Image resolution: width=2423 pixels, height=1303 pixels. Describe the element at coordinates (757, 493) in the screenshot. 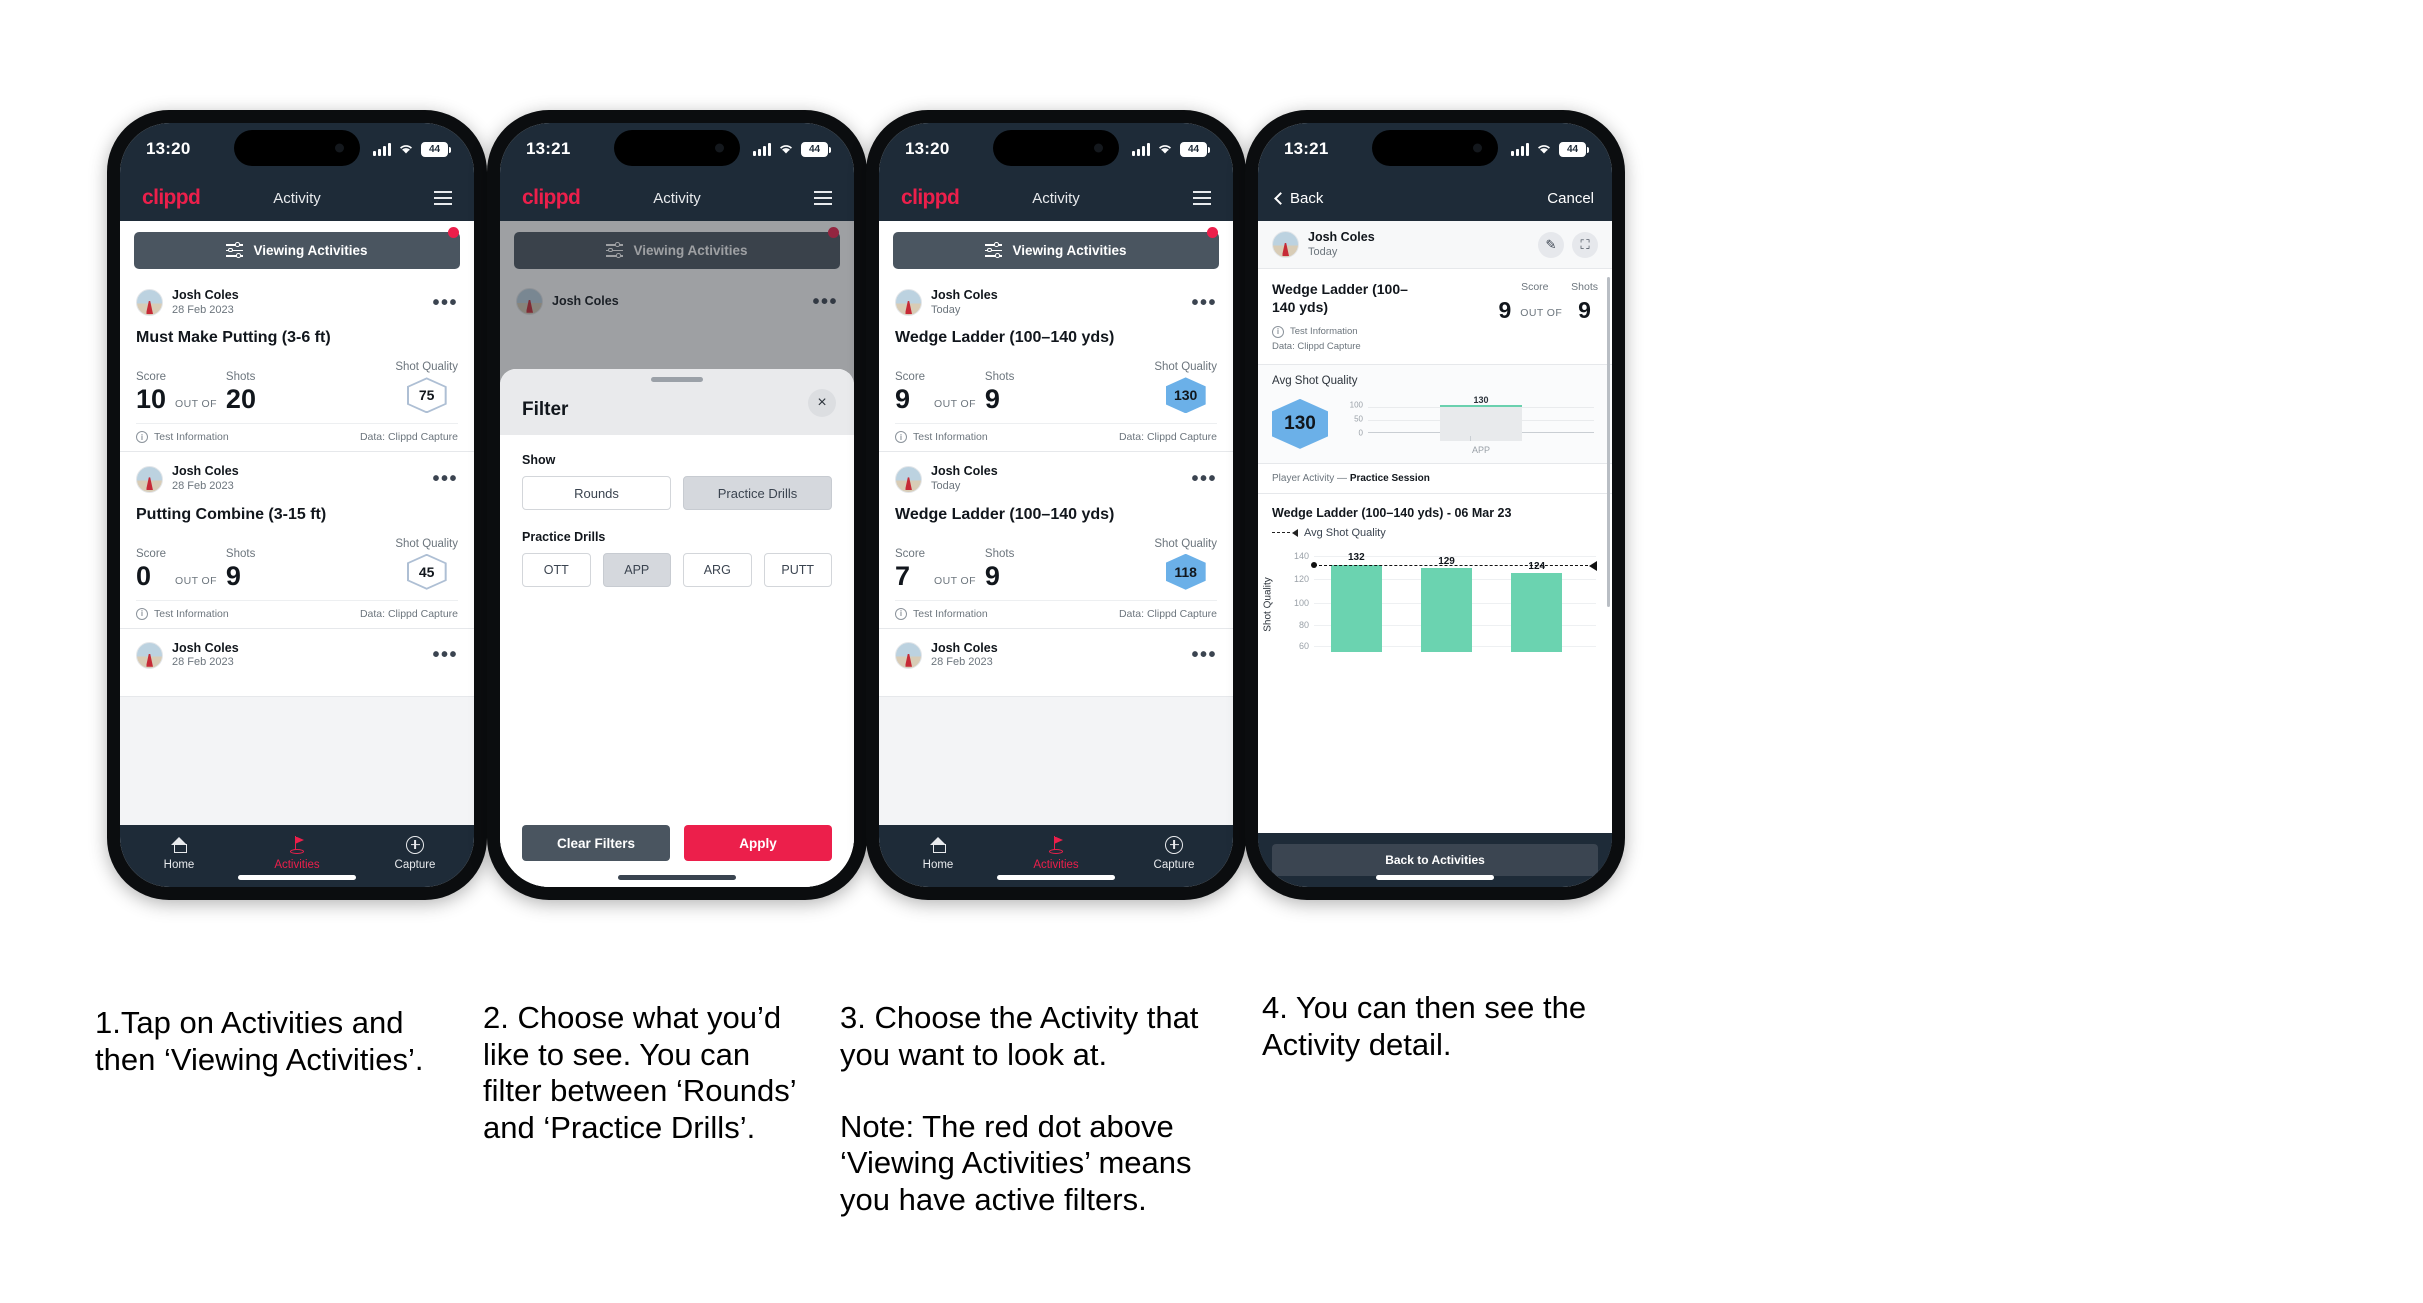

I see `filter-option-practice-drills: Practice Drills` at that location.